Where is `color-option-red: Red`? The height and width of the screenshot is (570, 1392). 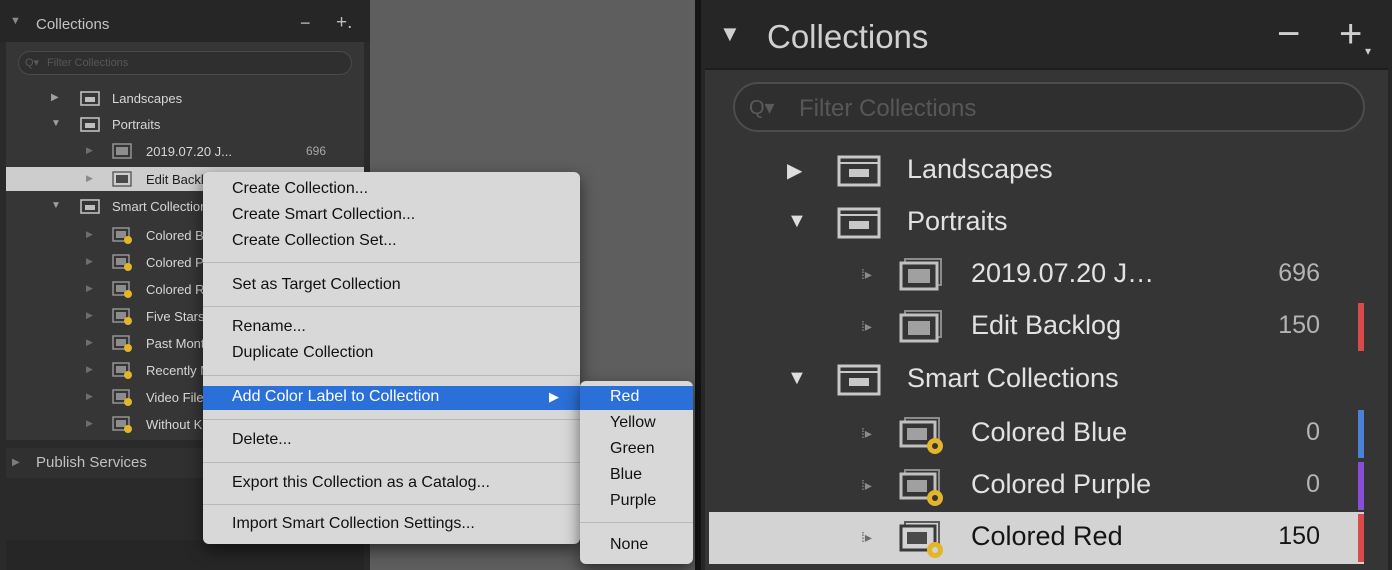
color-option-red: Red is located at coordinates (636, 398).